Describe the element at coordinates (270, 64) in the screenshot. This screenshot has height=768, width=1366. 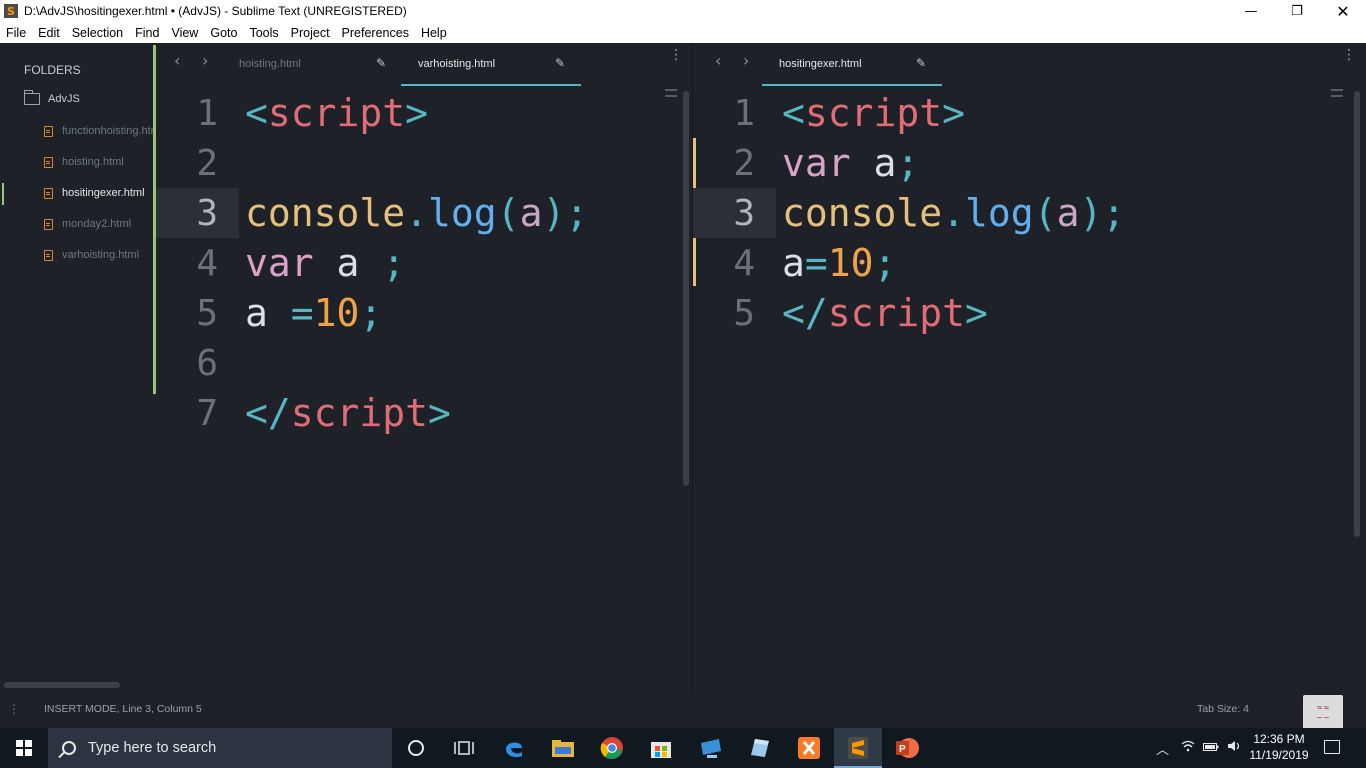
I see `tab-label: hoisting.html` at that location.